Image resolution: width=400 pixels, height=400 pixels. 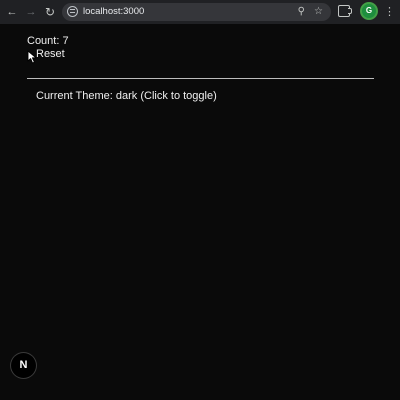 What do you see at coordinates (318, 12) in the screenshot?
I see `bookmark-star-icon: ☆` at bounding box center [318, 12].